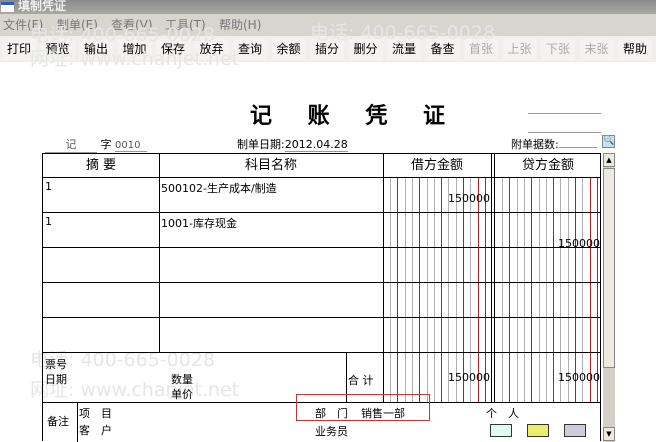  I want to click on scrollbar: ▲ ▼, so click(609, 297).